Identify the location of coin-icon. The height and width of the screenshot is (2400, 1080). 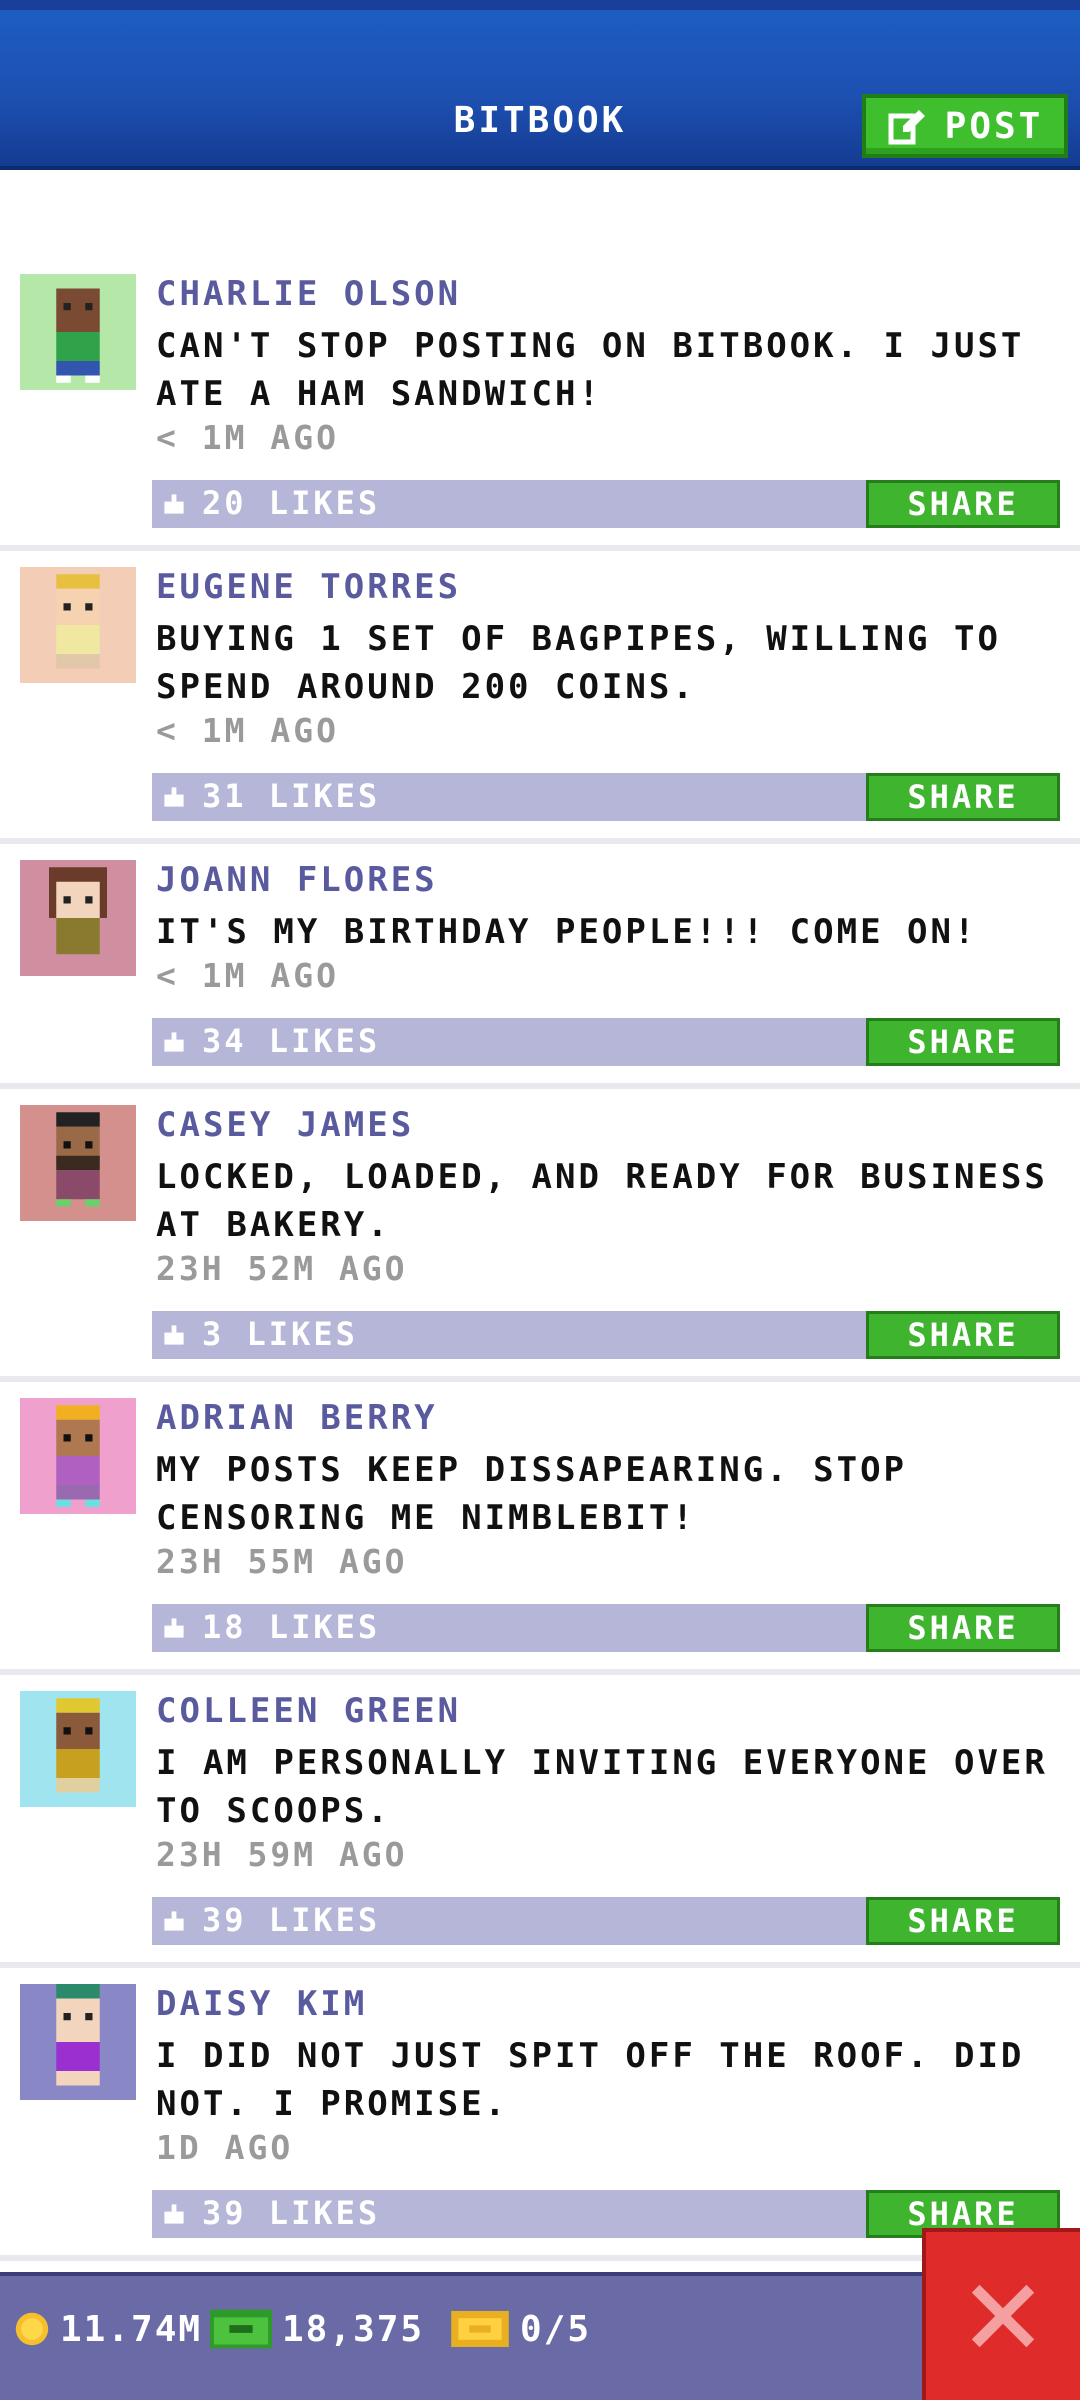
(32, 2329).